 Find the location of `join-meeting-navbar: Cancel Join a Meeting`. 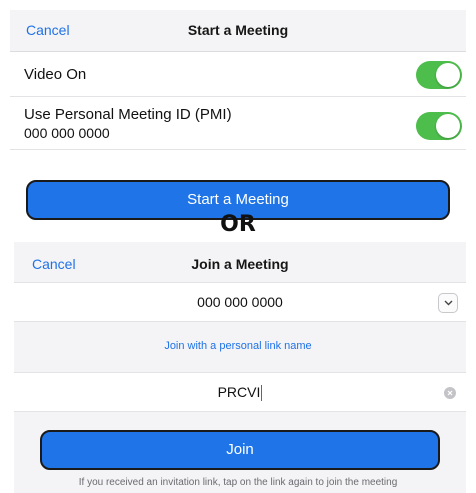

join-meeting-navbar: Cancel Join a Meeting is located at coordinates (240, 263).